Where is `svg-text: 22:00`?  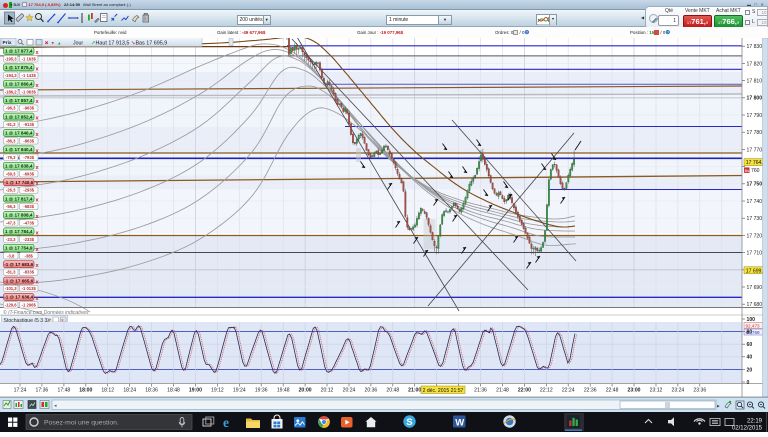
svg-text: 22:00 is located at coordinates (524, 391).